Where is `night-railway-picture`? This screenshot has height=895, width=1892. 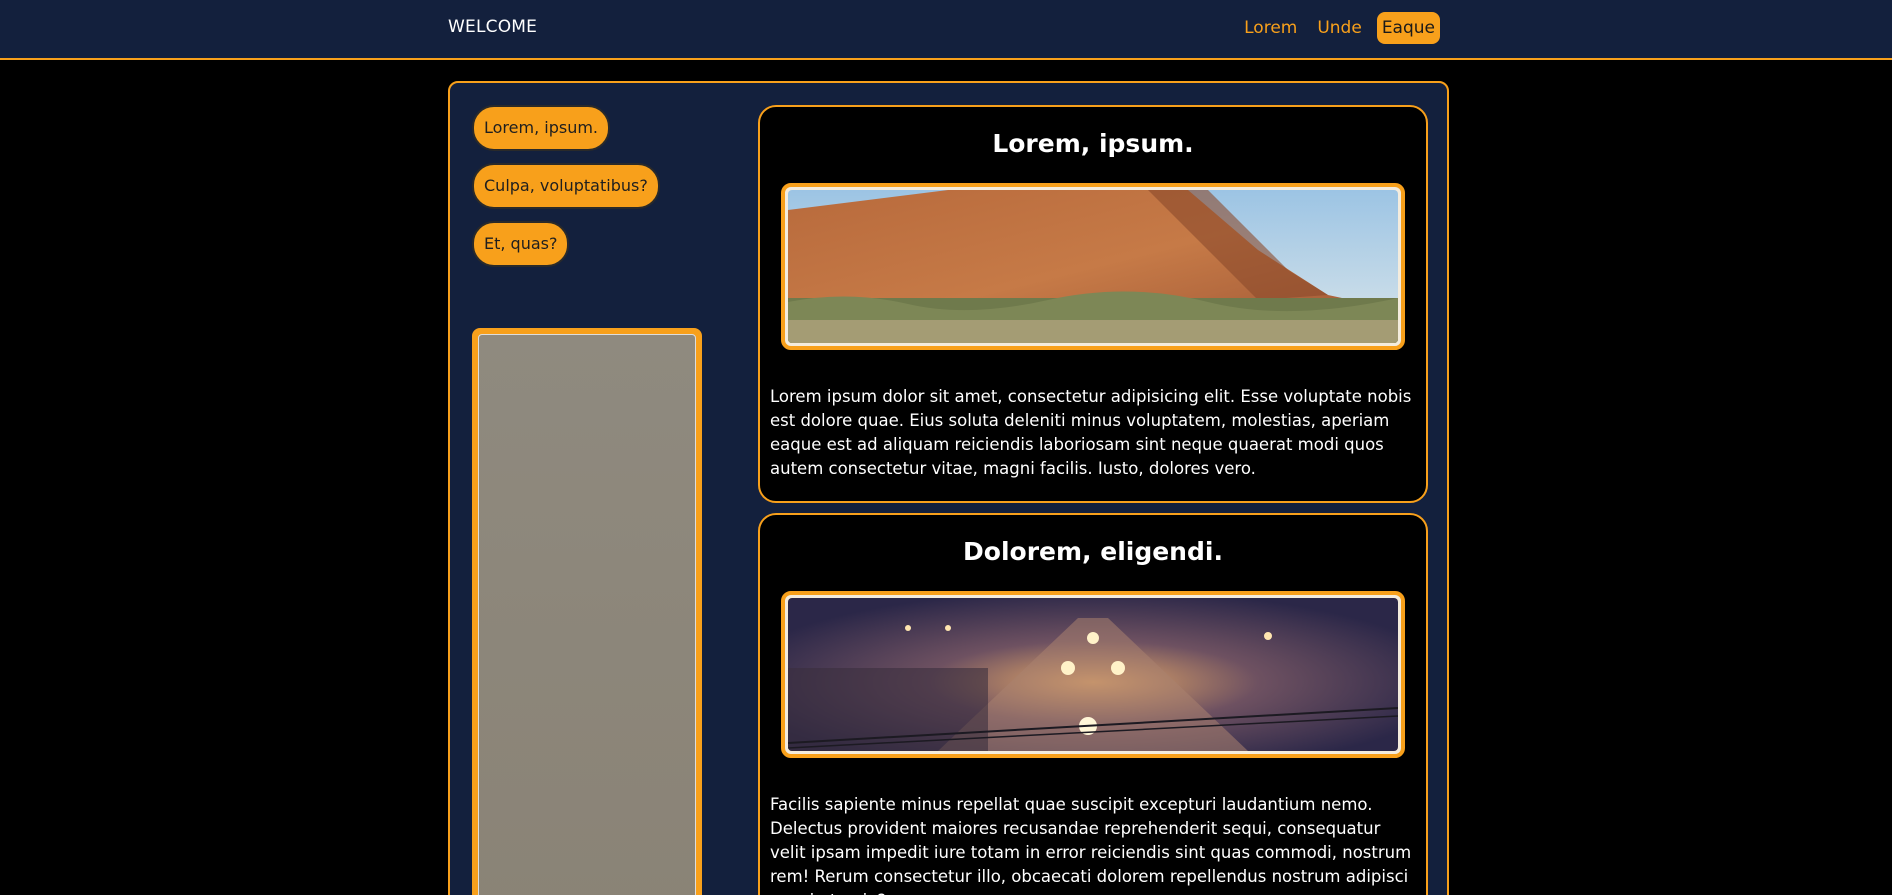
night-railway-picture is located at coordinates (1093, 674).